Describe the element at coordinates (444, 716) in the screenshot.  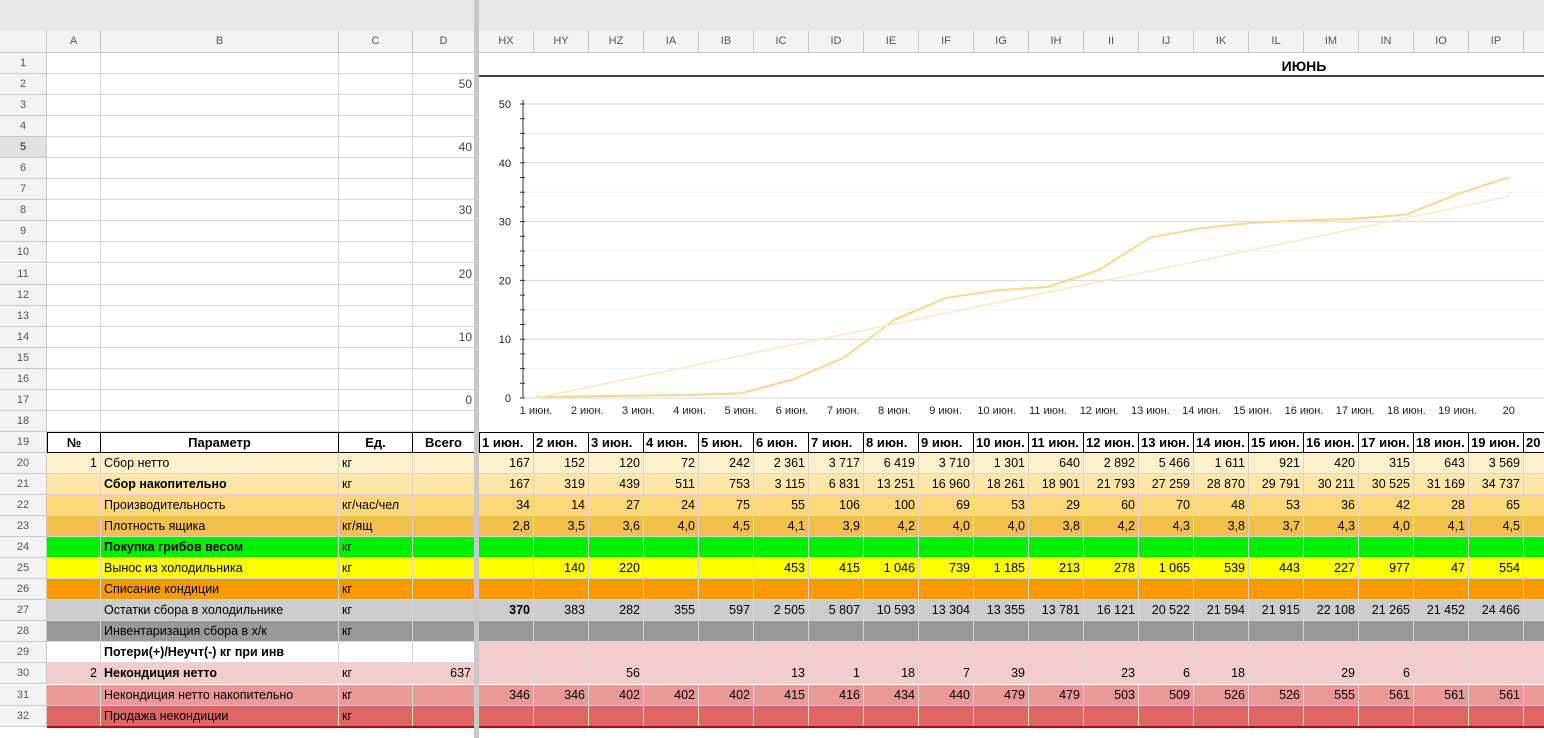
I see `total-cell` at that location.